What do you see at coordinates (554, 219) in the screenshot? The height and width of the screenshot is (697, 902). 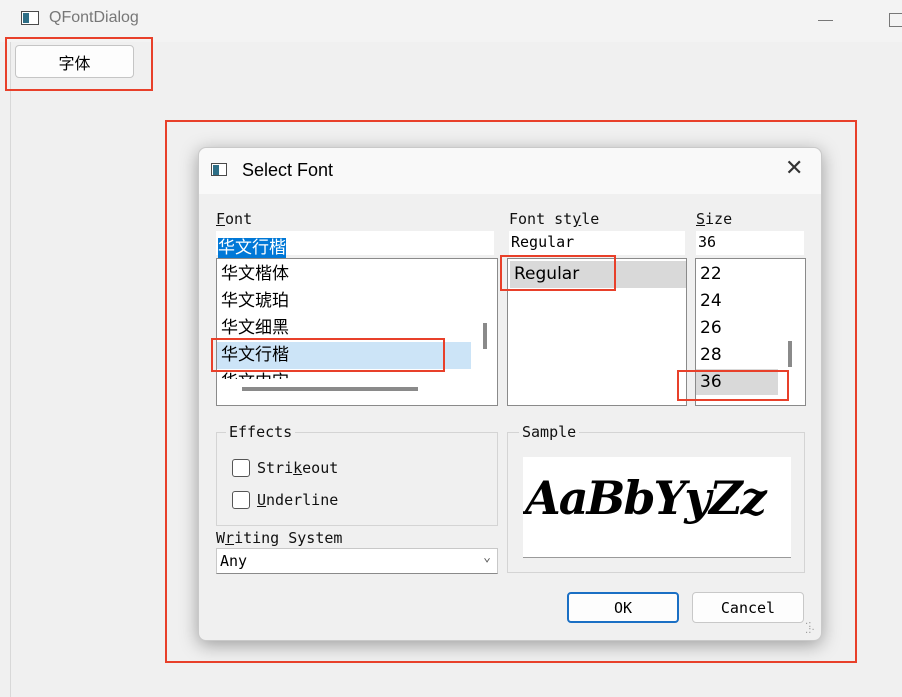 I see `font-style-label: Font style` at bounding box center [554, 219].